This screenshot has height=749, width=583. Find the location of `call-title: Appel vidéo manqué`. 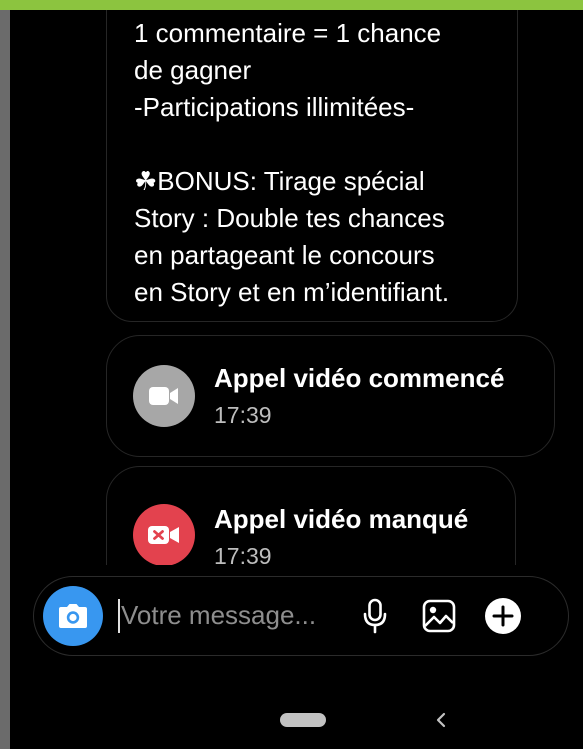

call-title: Appel vidéo manqué is located at coordinates (341, 519).